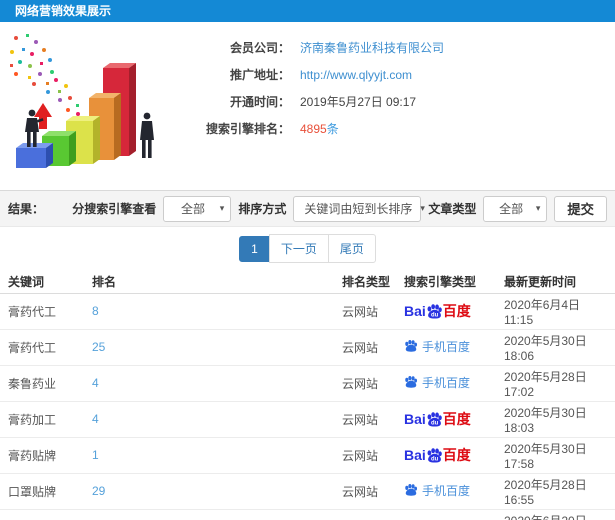 The height and width of the screenshot is (520, 615). Describe the element at coordinates (44, 491) in the screenshot. I see `keyword-cell: 口罩贴牌` at that location.